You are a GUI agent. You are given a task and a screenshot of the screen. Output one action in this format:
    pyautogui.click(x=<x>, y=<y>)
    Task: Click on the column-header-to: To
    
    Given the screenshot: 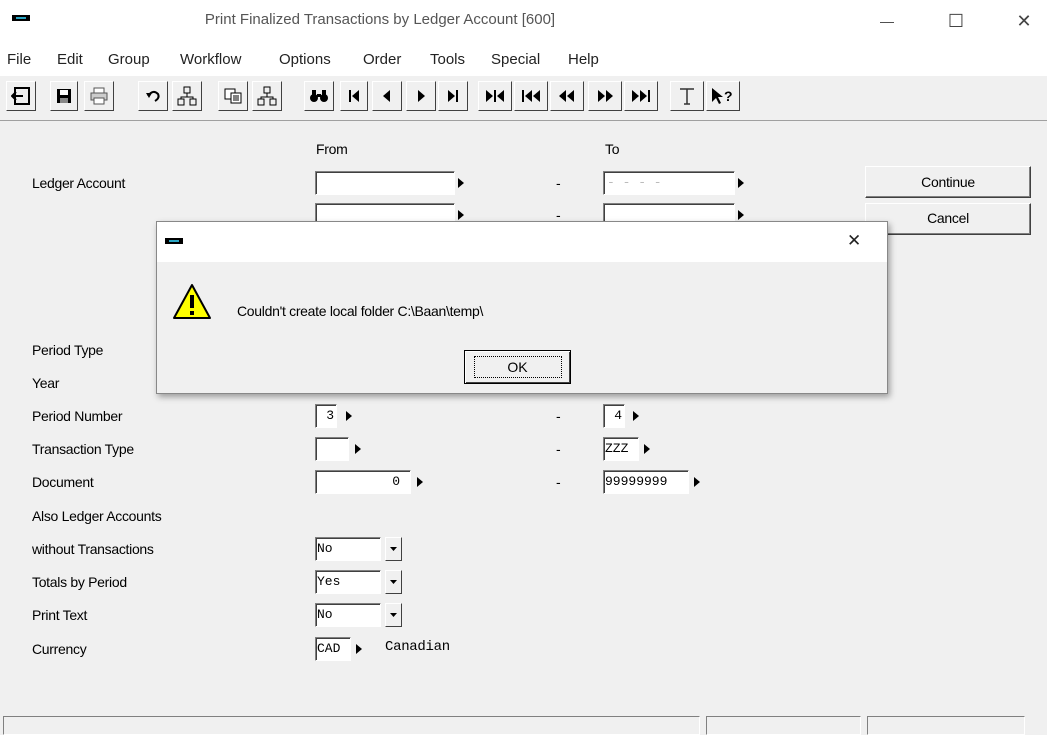 What is the action you would take?
    pyautogui.click(x=612, y=149)
    